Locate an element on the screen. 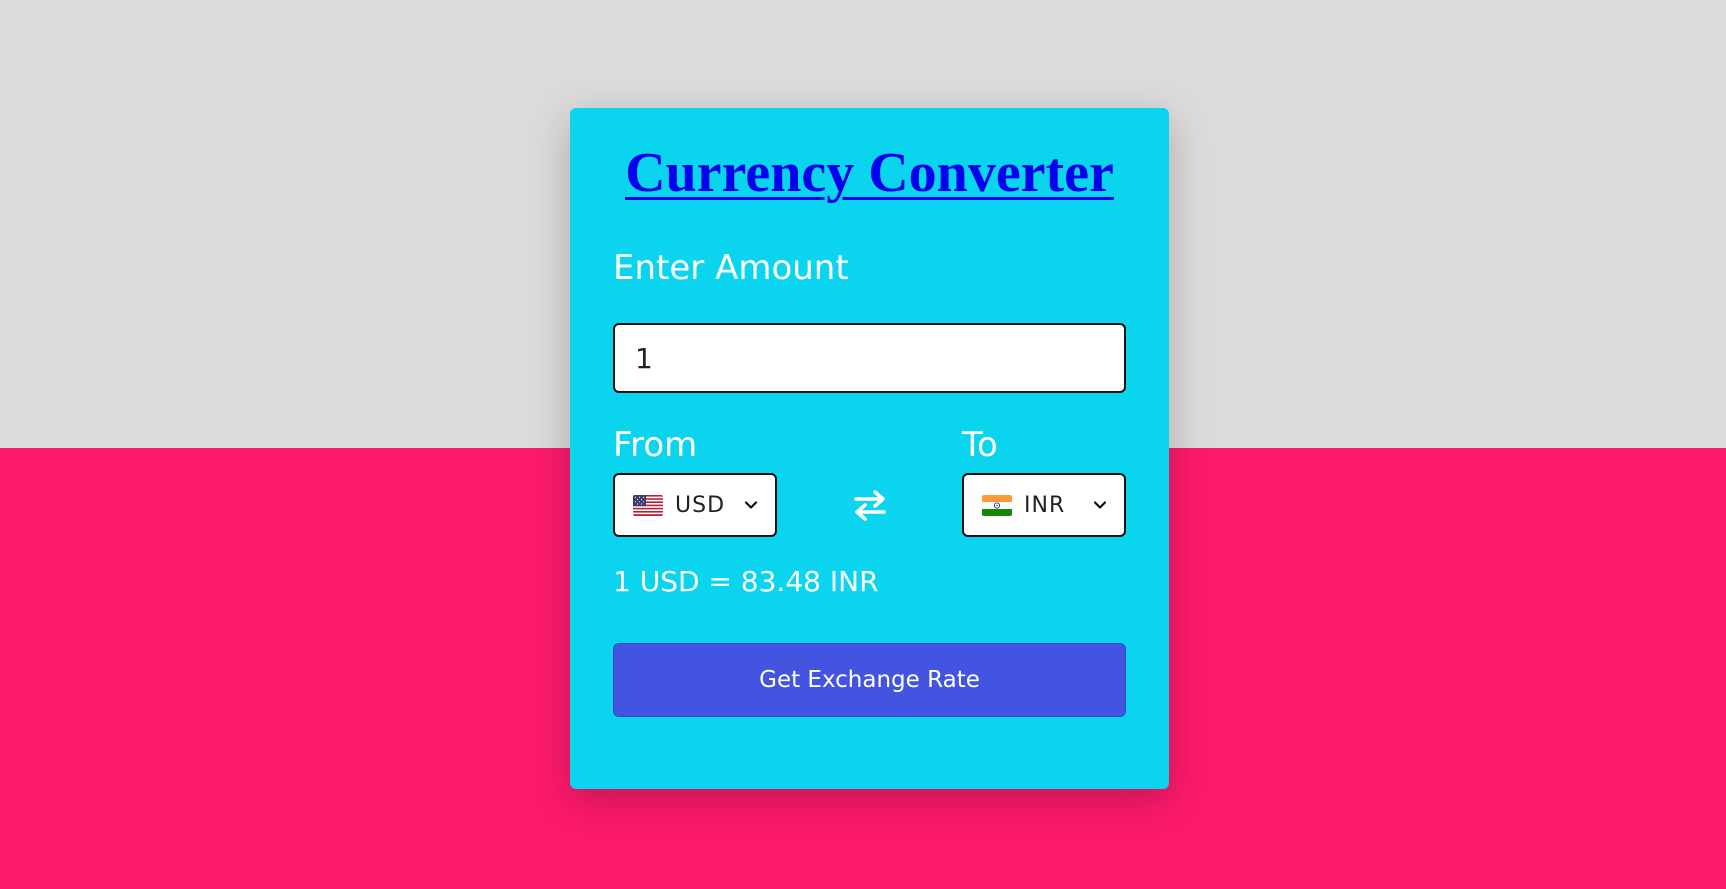  from-currency-code: USD is located at coordinates (700, 505).